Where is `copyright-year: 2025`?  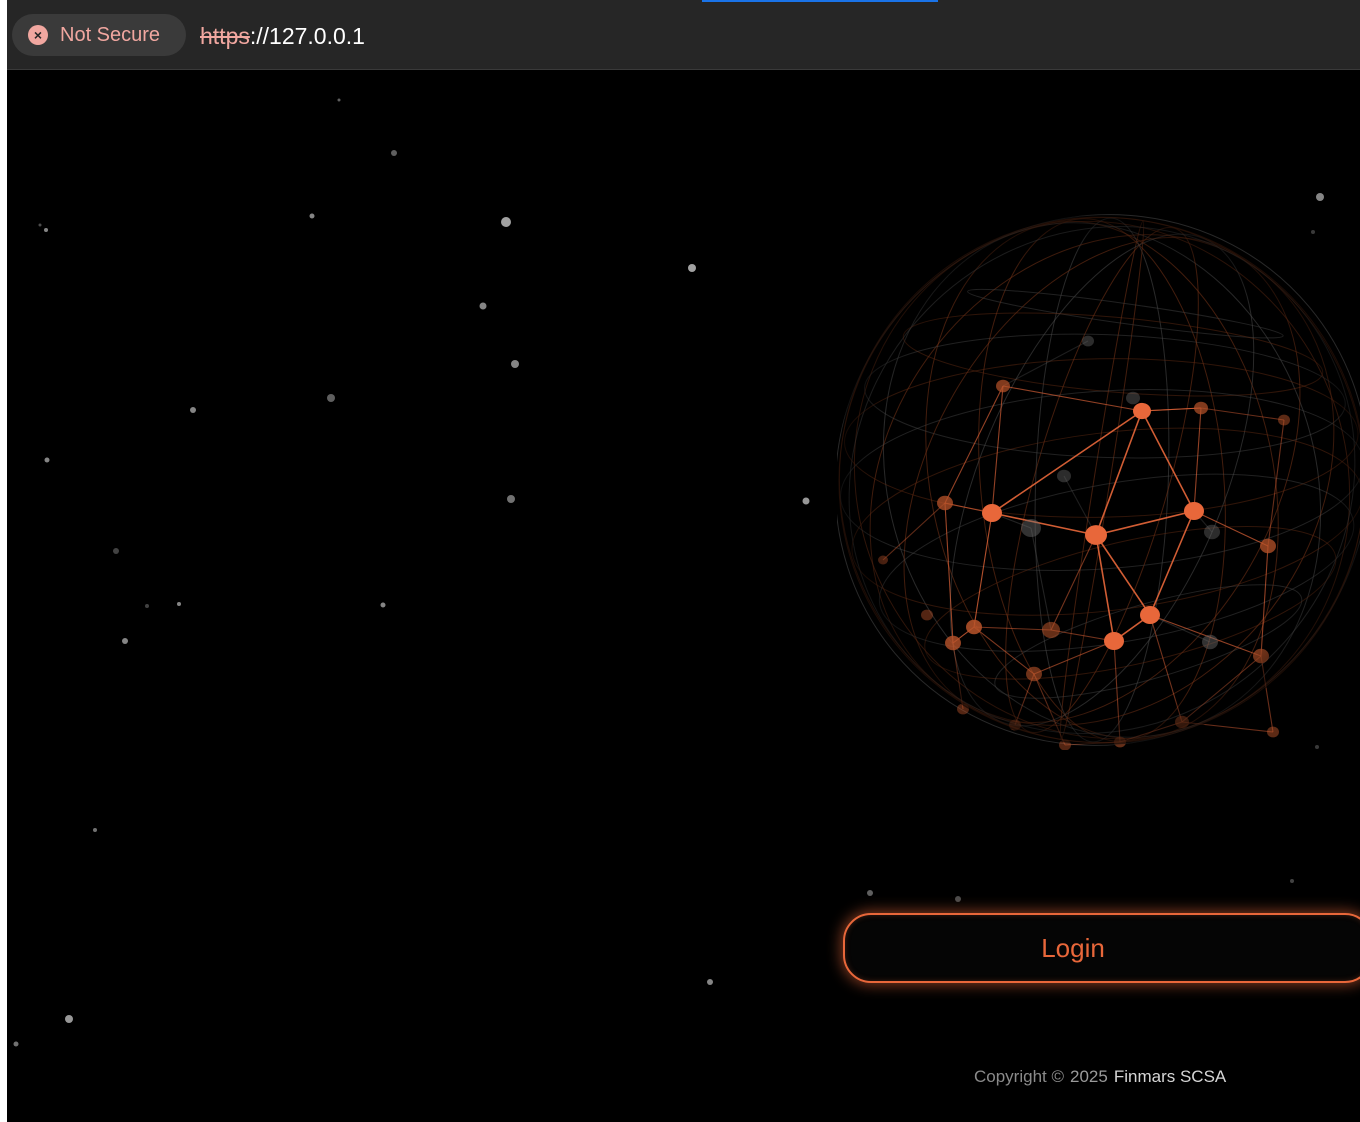
copyright-year: 2025 is located at coordinates (1089, 1076).